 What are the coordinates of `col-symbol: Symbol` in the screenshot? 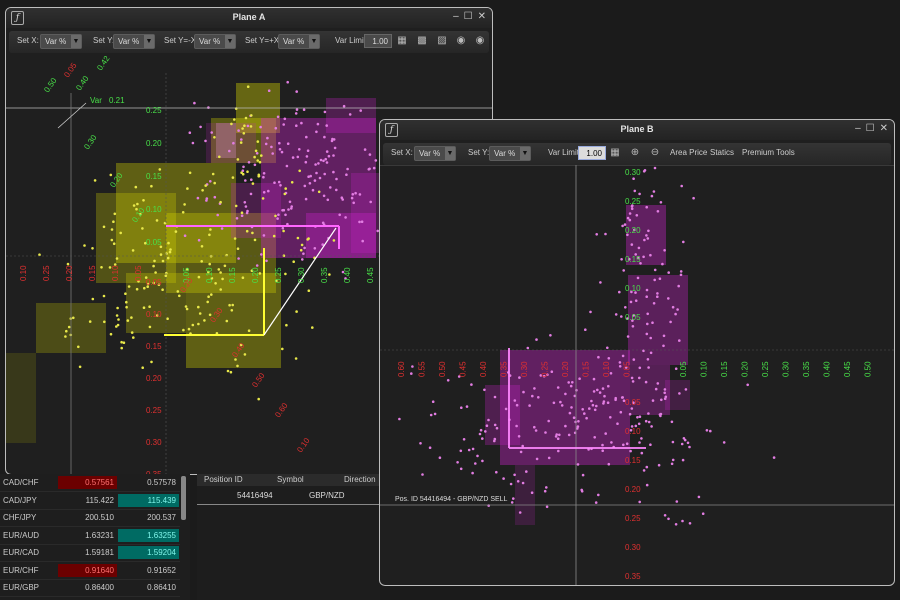 It's located at (290, 479).